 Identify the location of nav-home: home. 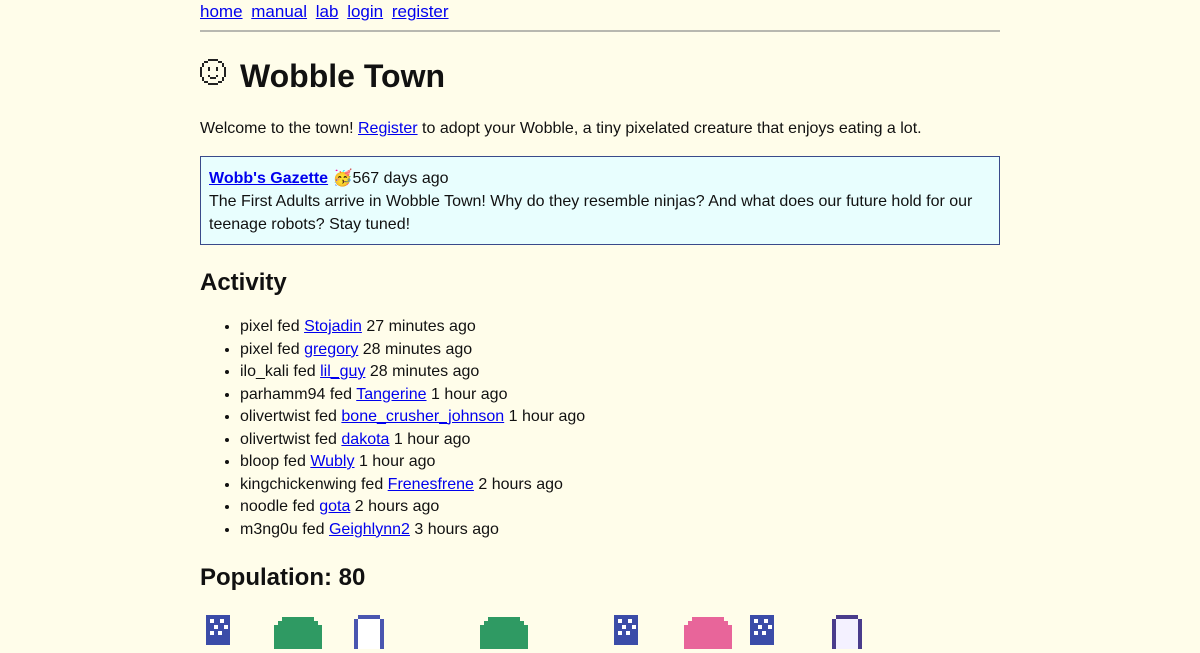
(221, 11).